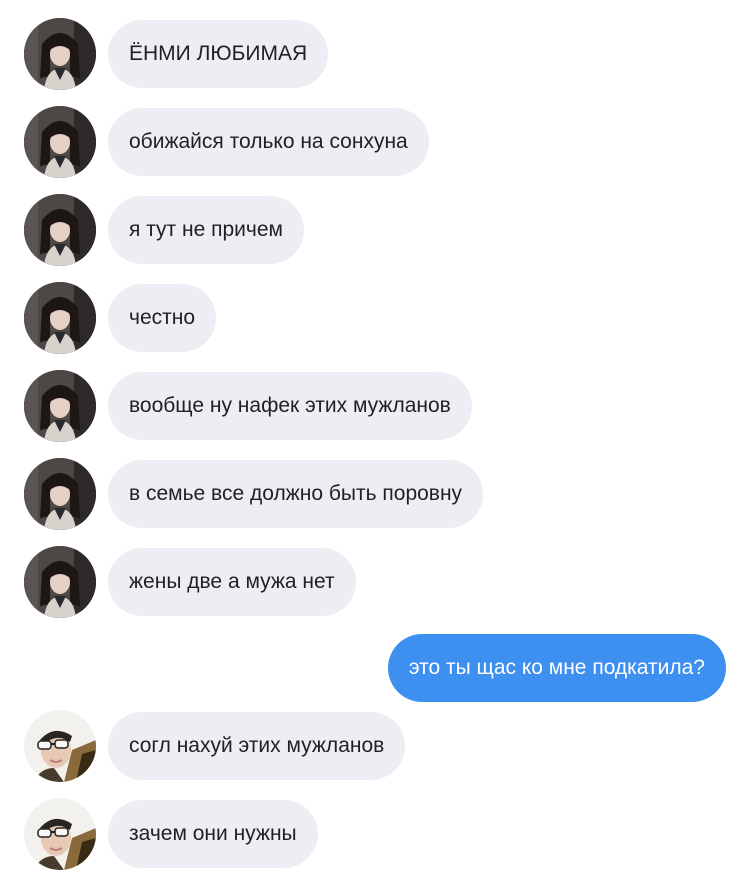  I want to click on message-row: жены две а мужа нет, so click(375, 581).